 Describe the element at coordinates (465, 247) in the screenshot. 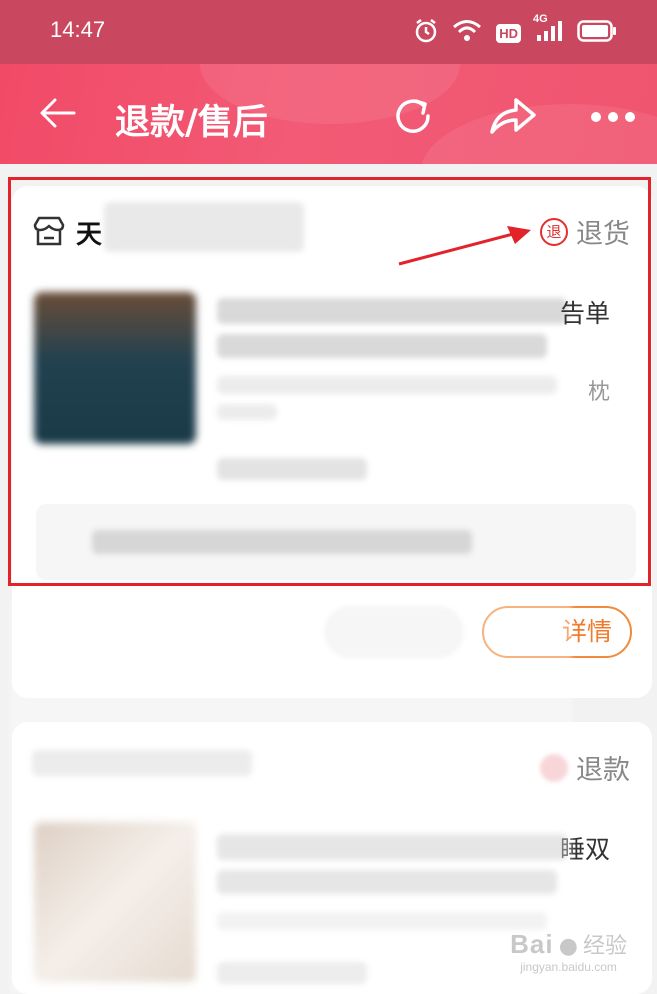

I see `annotation-arrow-icon` at that location.